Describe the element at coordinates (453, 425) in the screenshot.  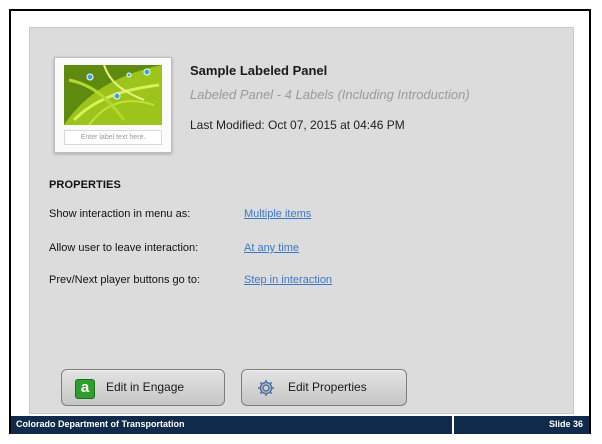
I see `footer-divider` at that location.